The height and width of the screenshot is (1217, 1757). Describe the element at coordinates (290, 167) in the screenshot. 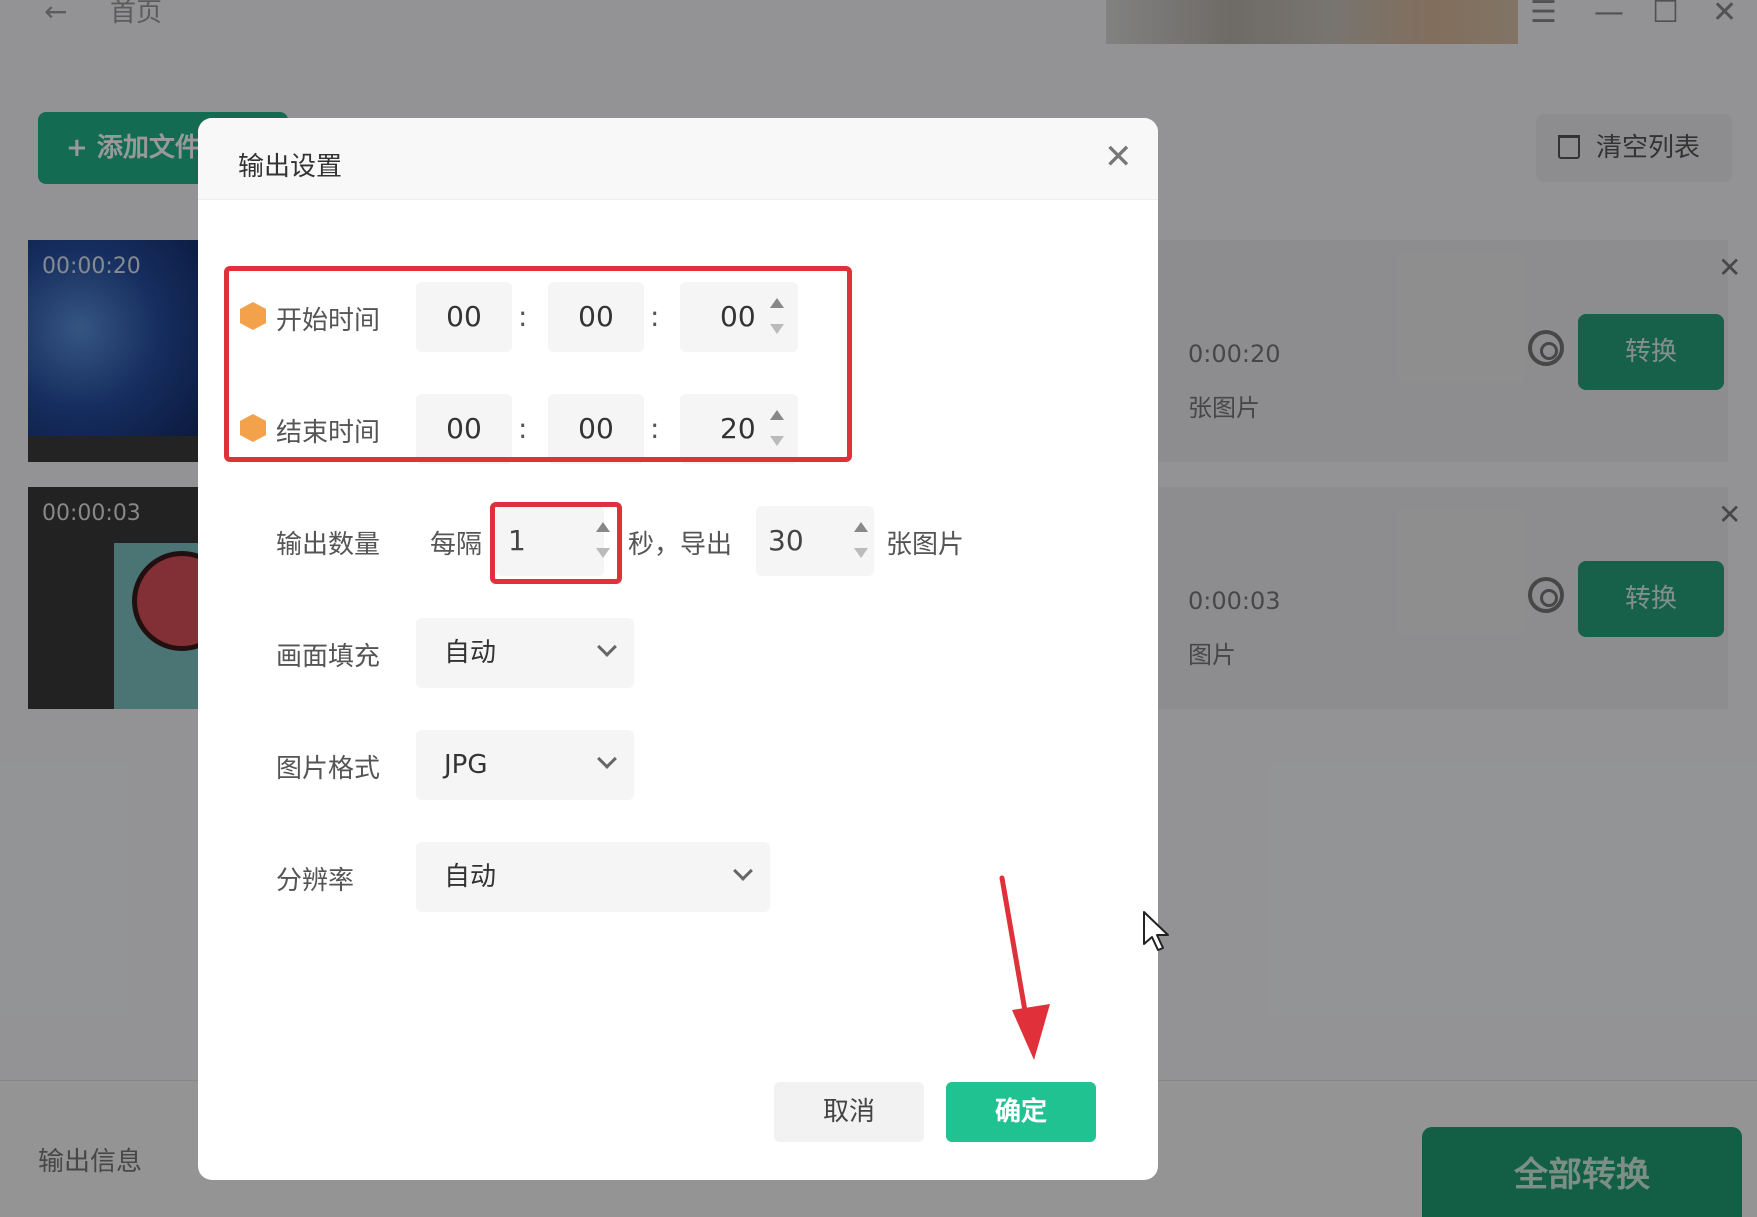

I see `dialog-title: 输出设置` at that location.